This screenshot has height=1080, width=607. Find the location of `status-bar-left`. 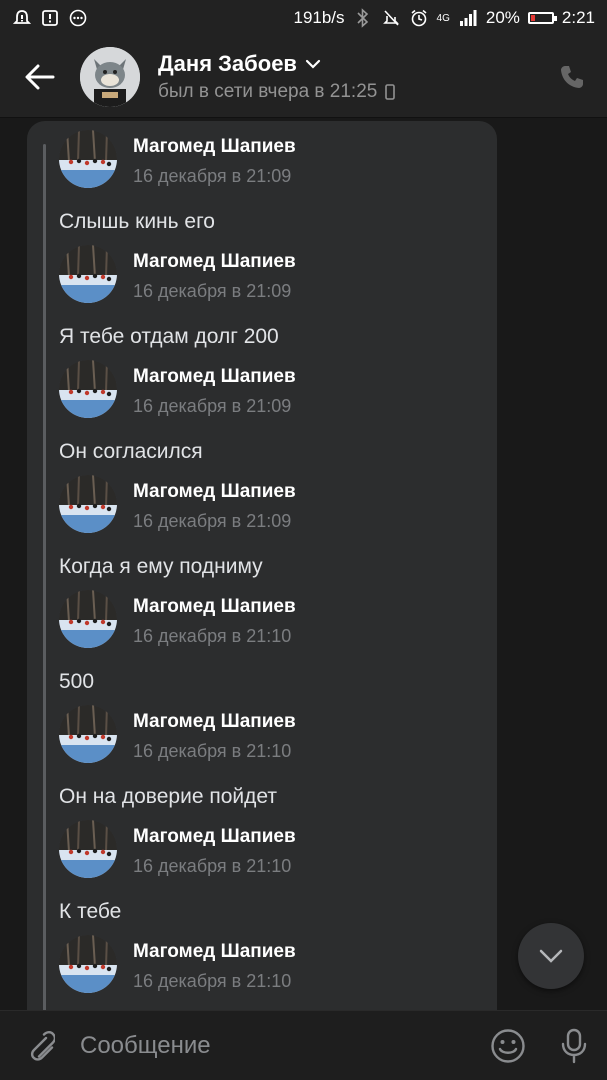

status-bar-left is located at coordinates (50, 18).